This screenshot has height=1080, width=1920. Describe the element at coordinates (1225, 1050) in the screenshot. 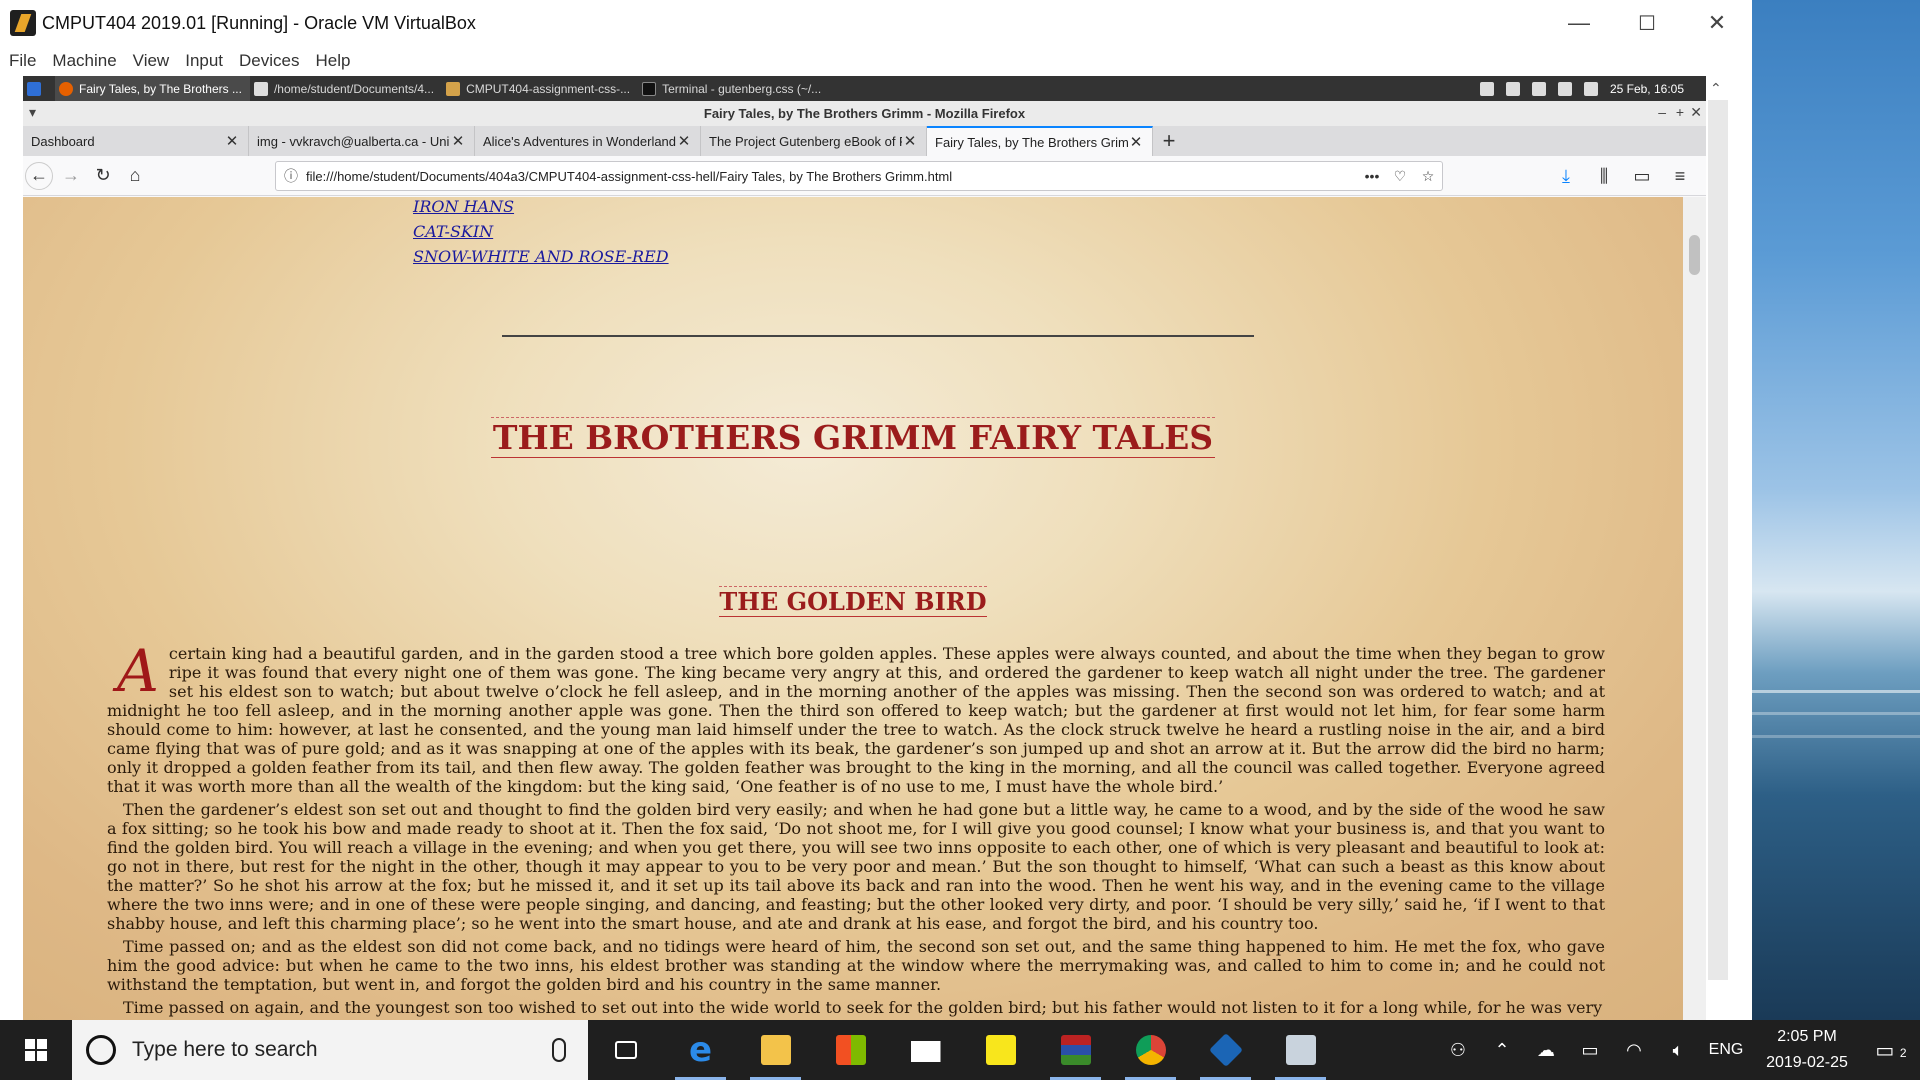

I see `taskbar-virtualbox` at that location.